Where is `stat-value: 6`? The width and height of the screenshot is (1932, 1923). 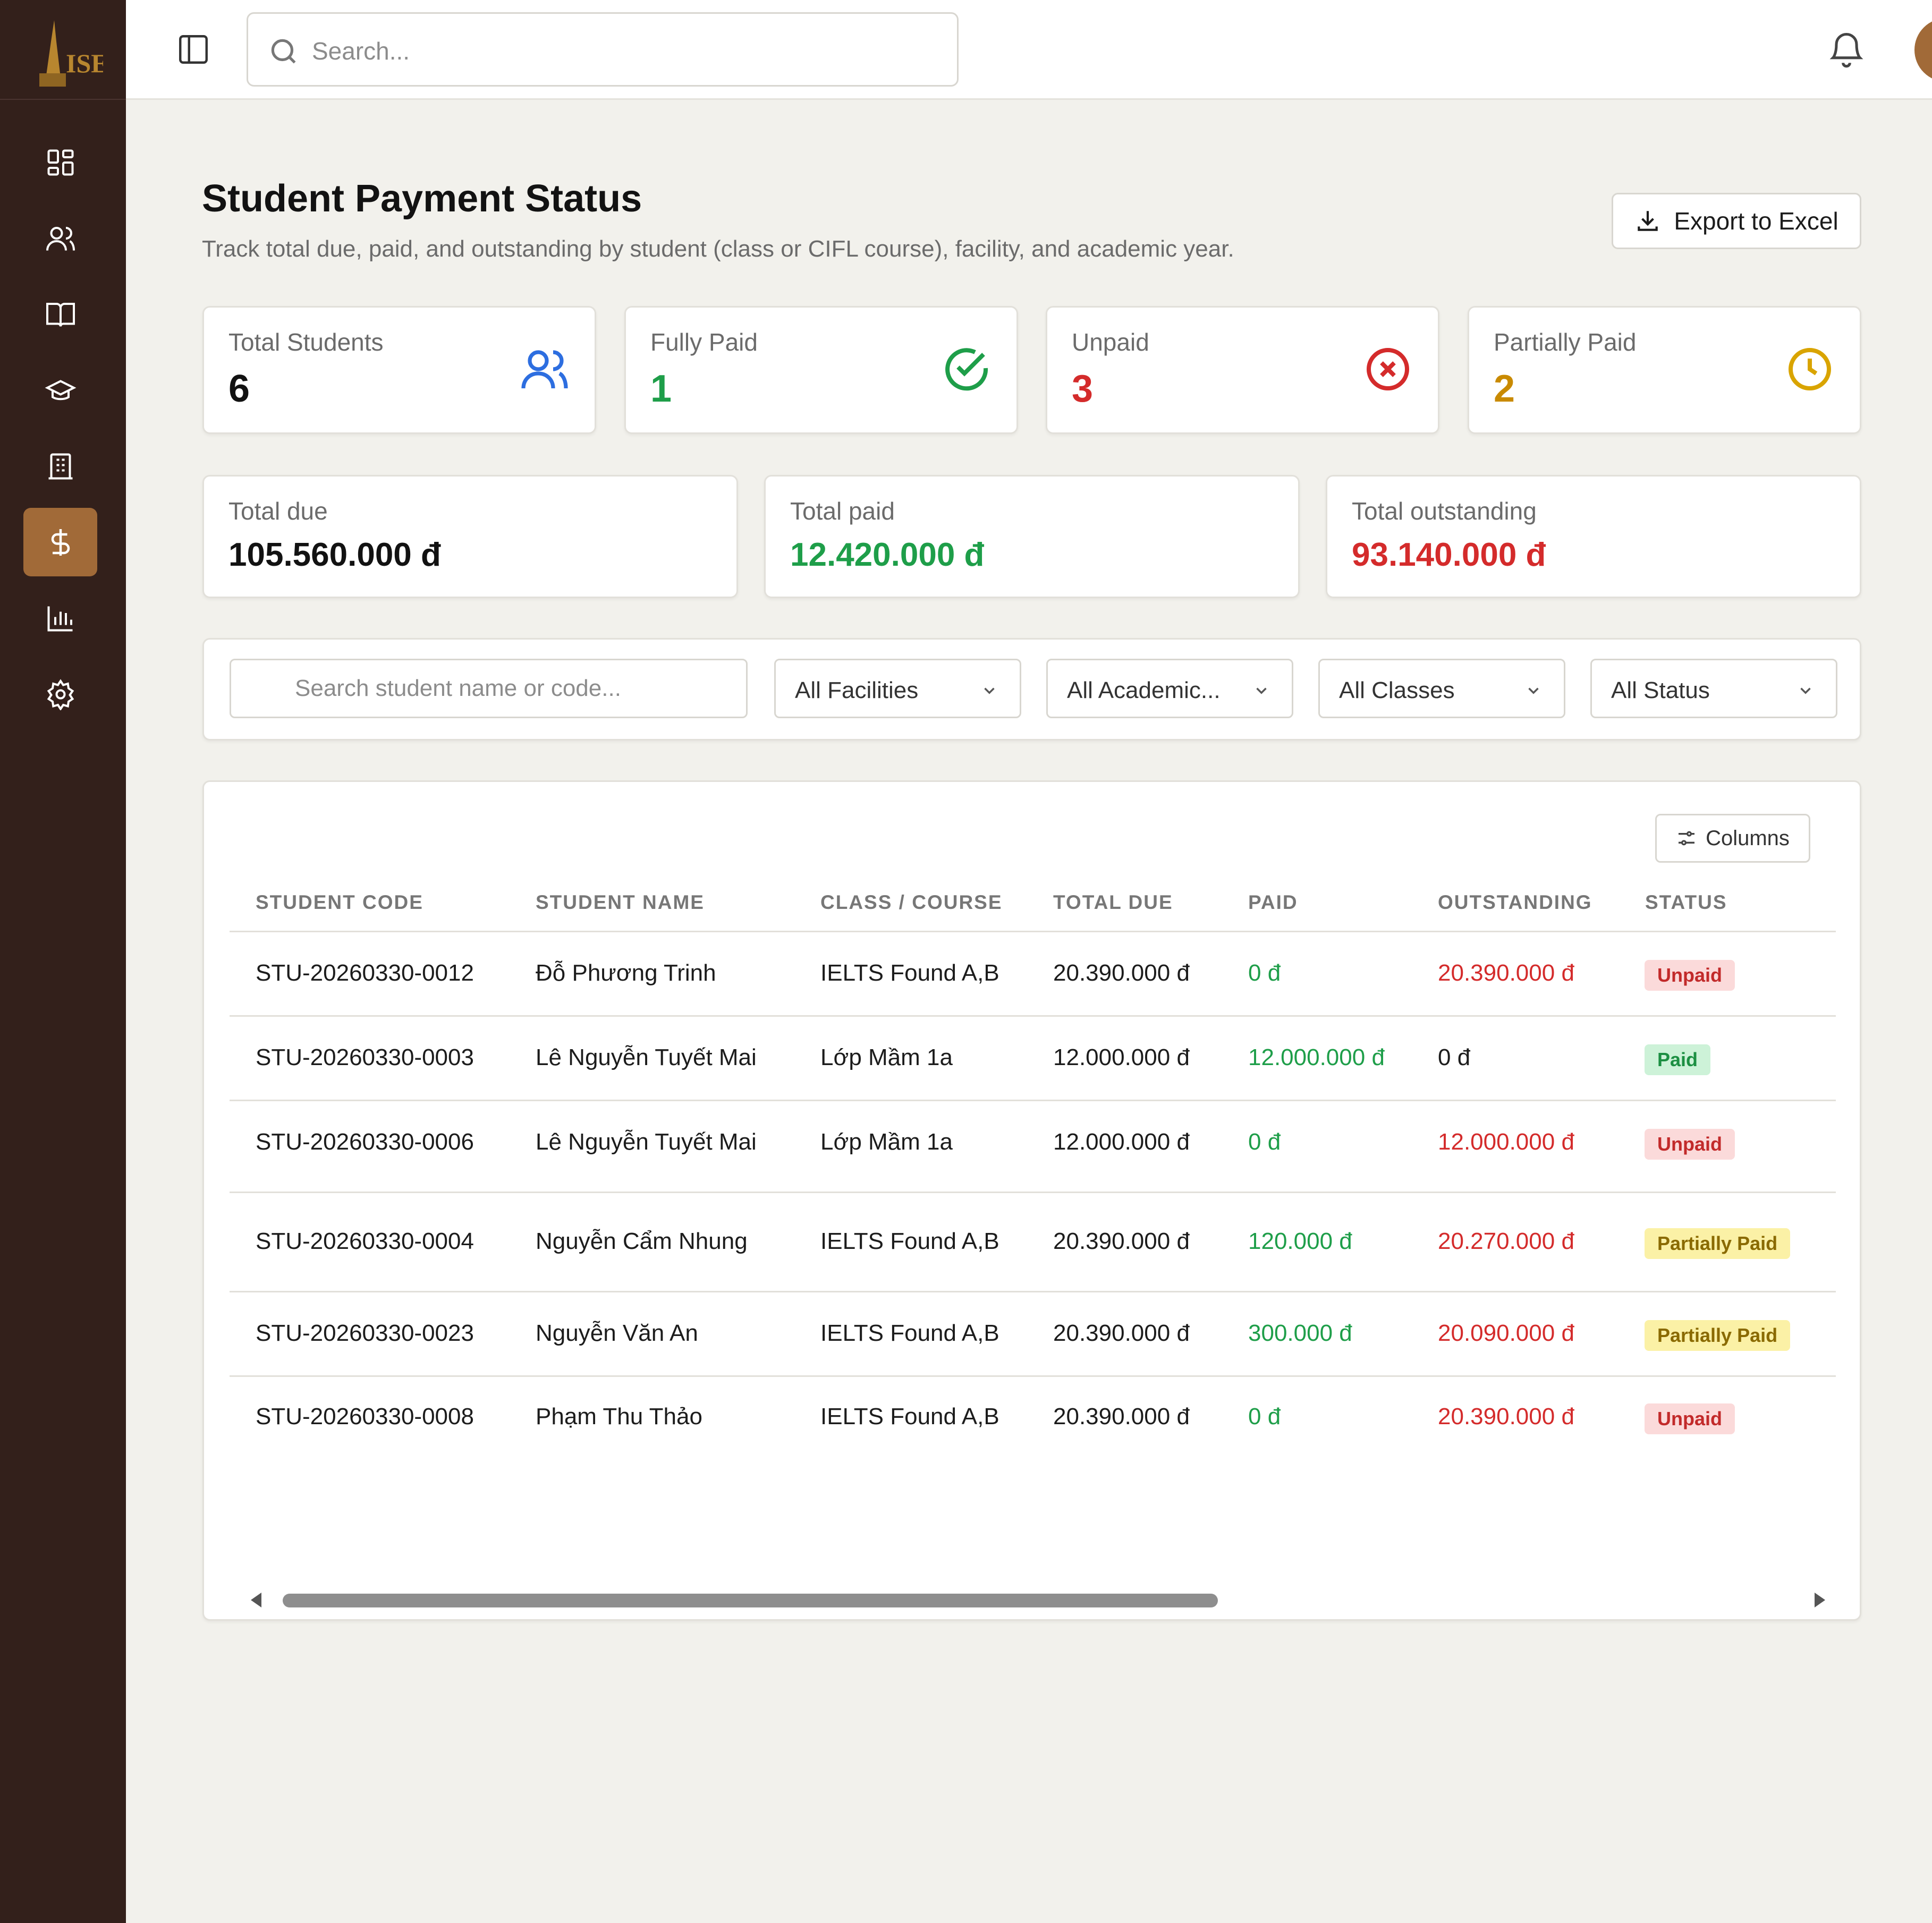 stat-value: 6 is located at coordinates (239, 389).